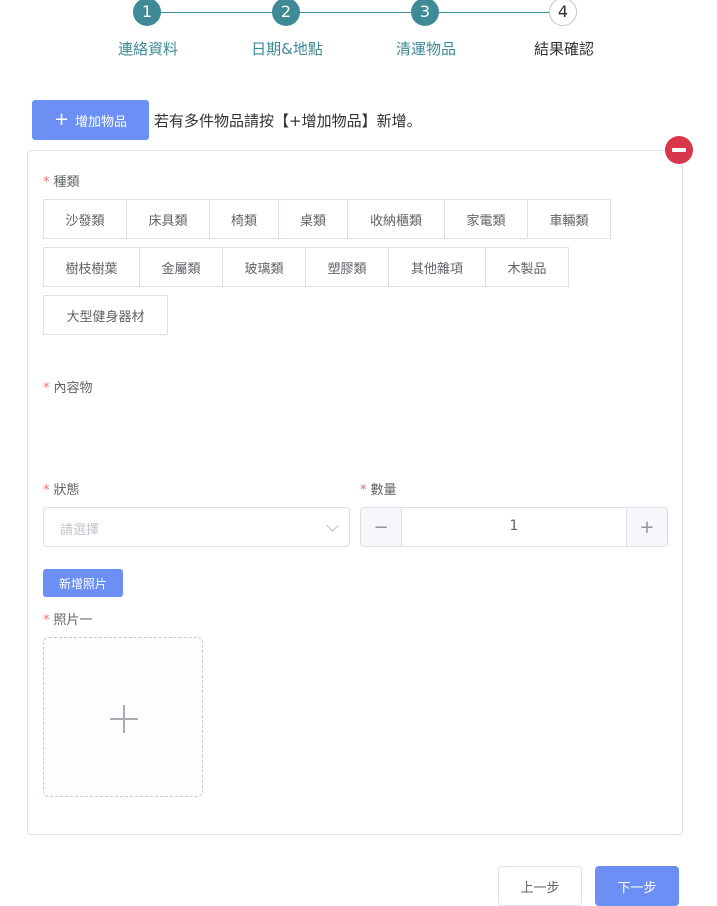 The width and height of the screenshot is (717, 906). I want to click on category-option: 木製品, so click(527, 267).